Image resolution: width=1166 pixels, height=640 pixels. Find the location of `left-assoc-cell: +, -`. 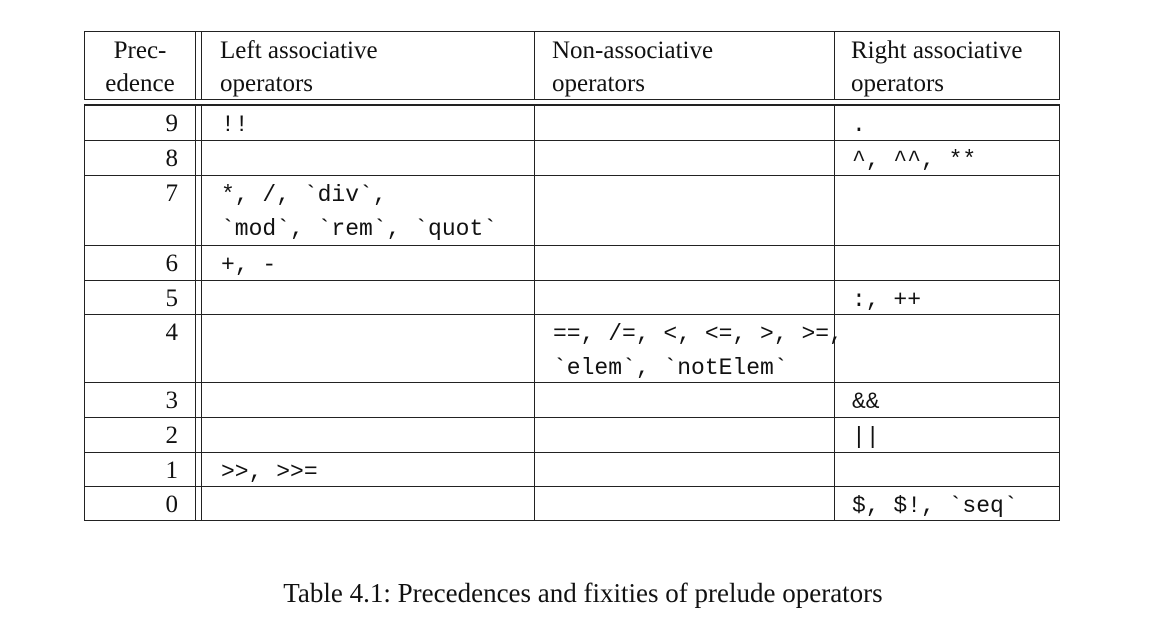

left-assoc-cell: +, - is located at coordinates (249, 265).